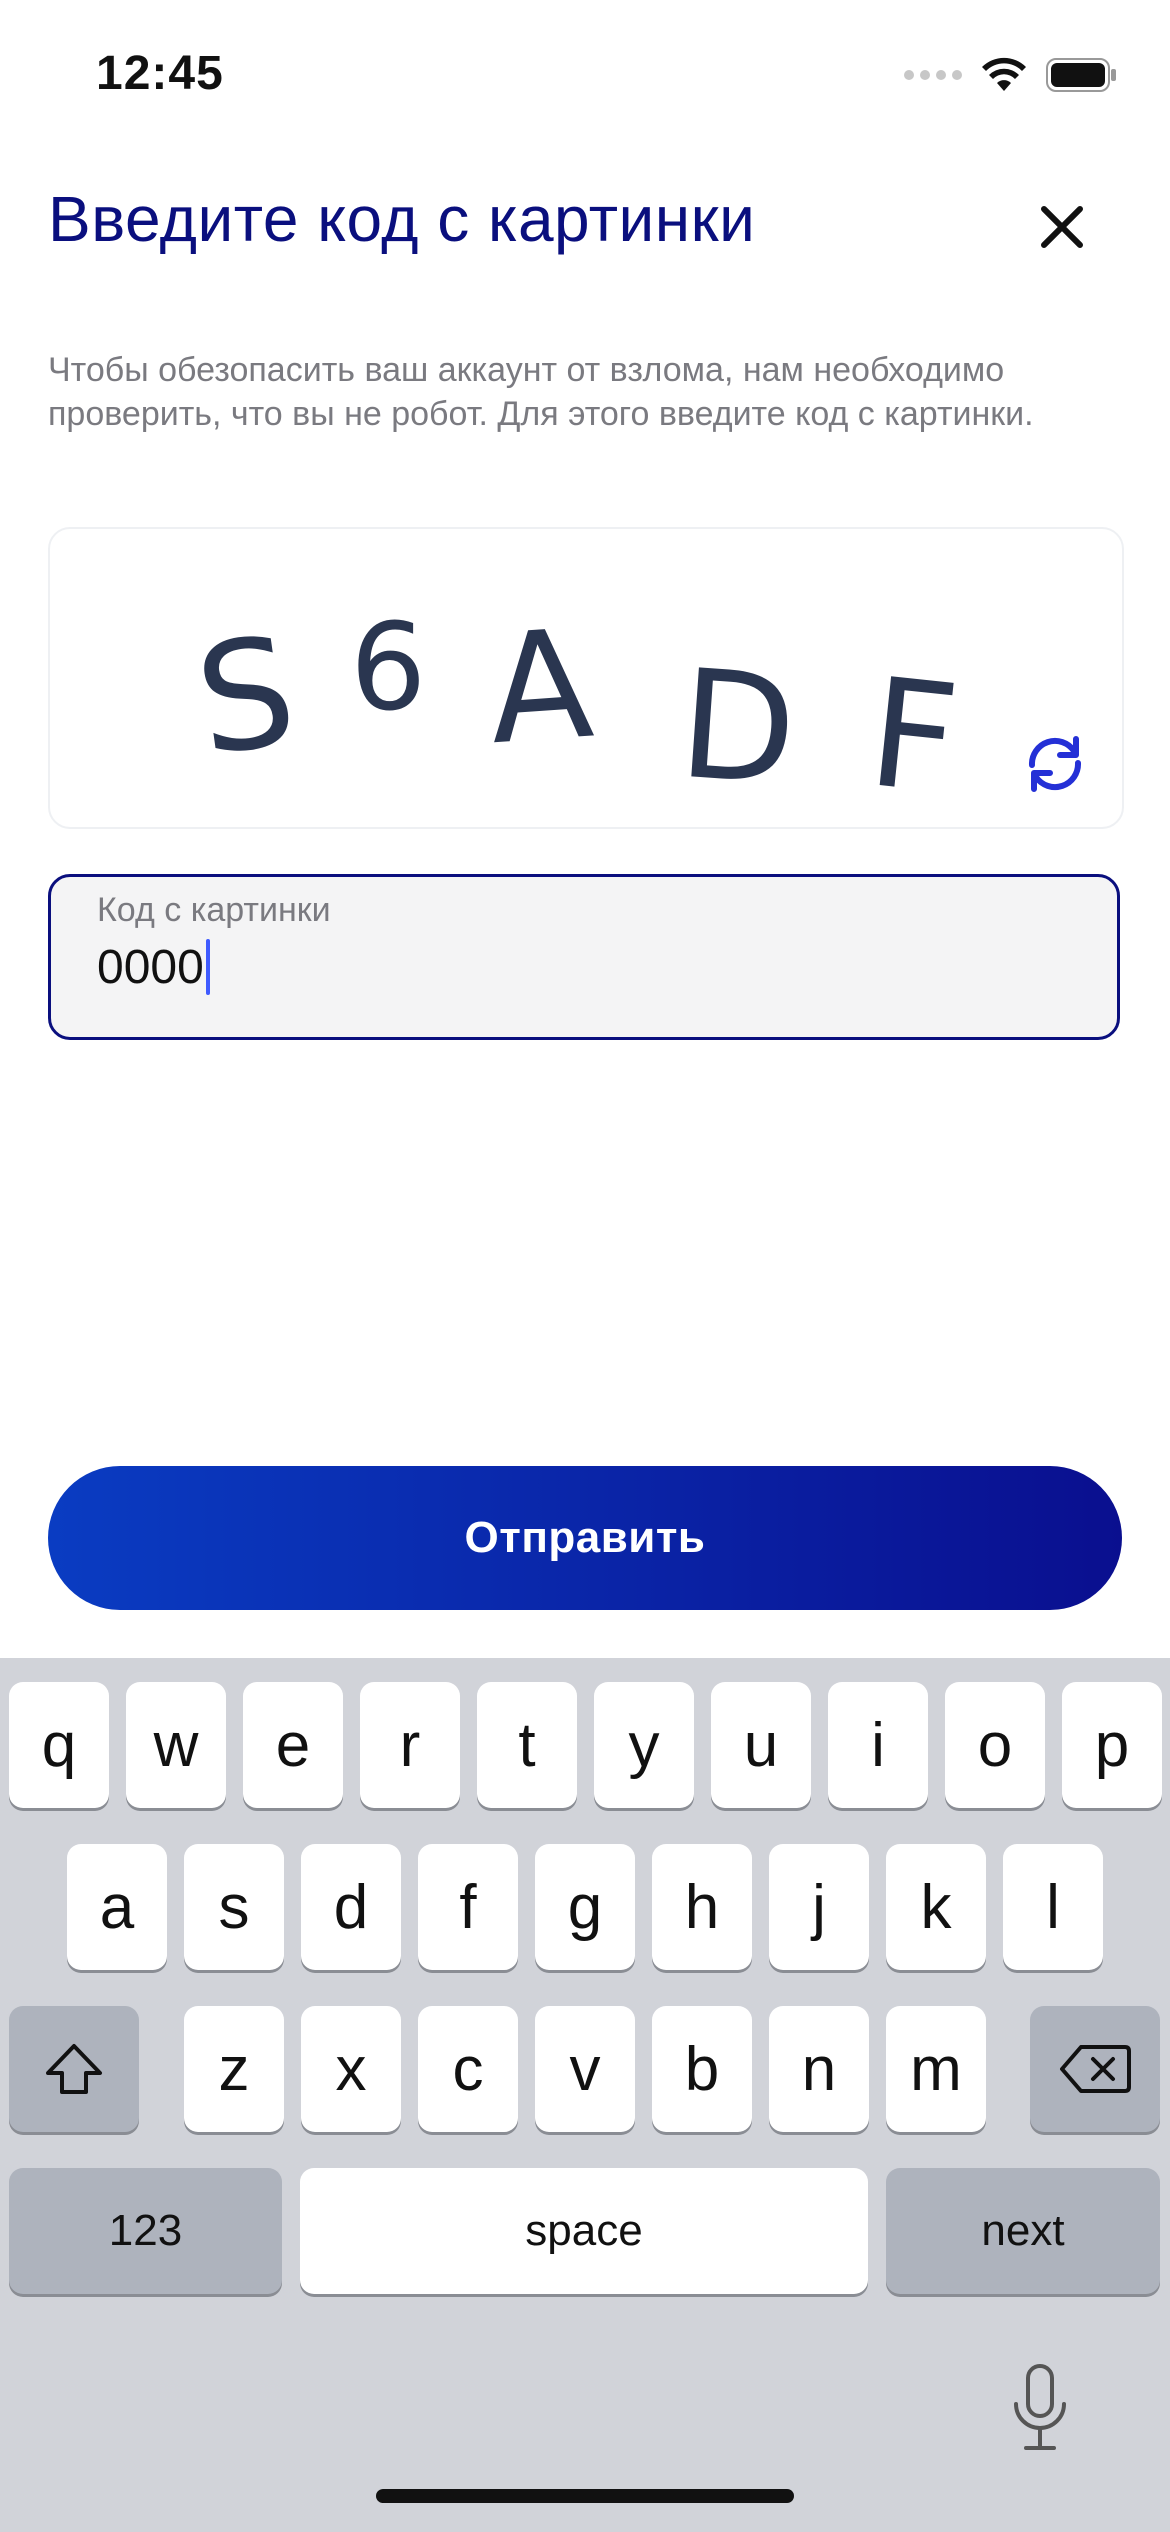 The height and width of the screenshot is (2532, 1170). I want to click on svg-text: S, so click(246, 697).